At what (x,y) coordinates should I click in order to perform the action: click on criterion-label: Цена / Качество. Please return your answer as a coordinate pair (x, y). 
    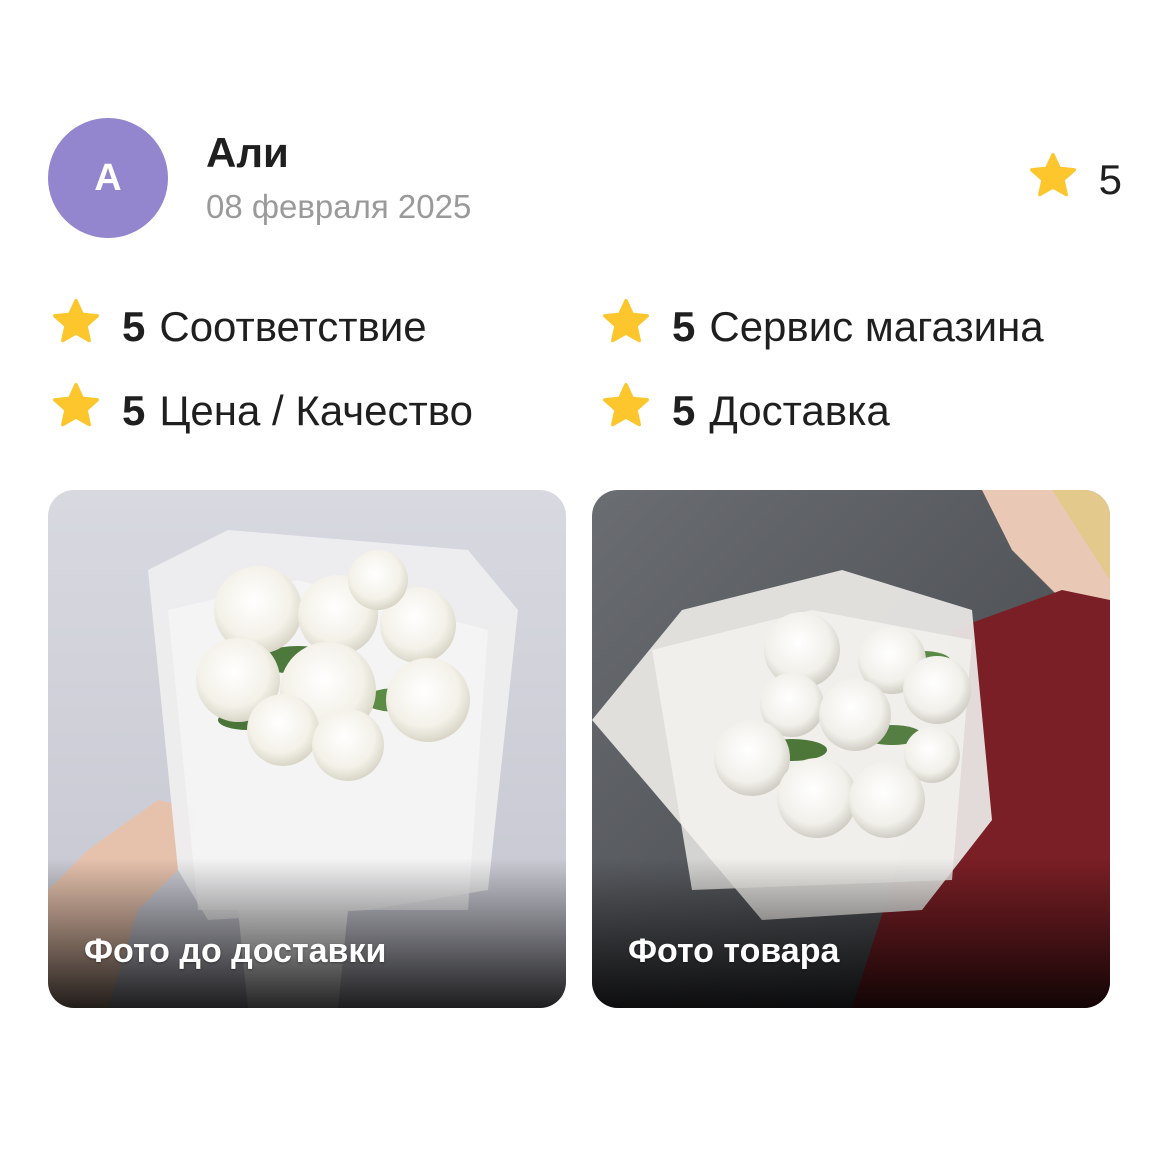
    Looking at the image, I should click on (316, 410).